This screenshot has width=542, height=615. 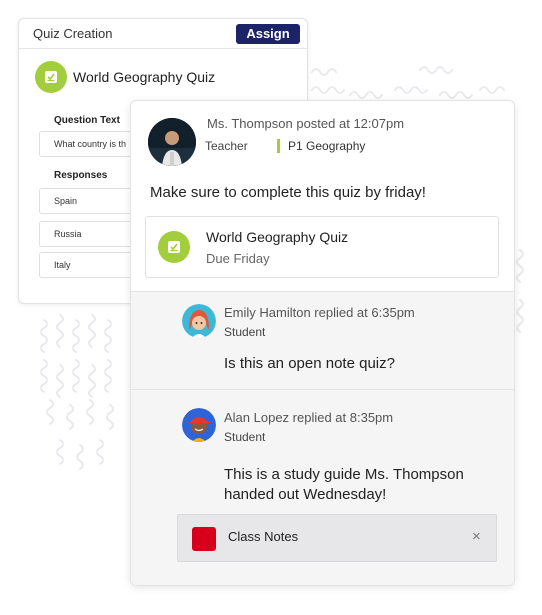 What do you see at coordinates (87, 120) in the screenshot?
I see `question-text-label: Question Text` at bounding box center [87, 120].